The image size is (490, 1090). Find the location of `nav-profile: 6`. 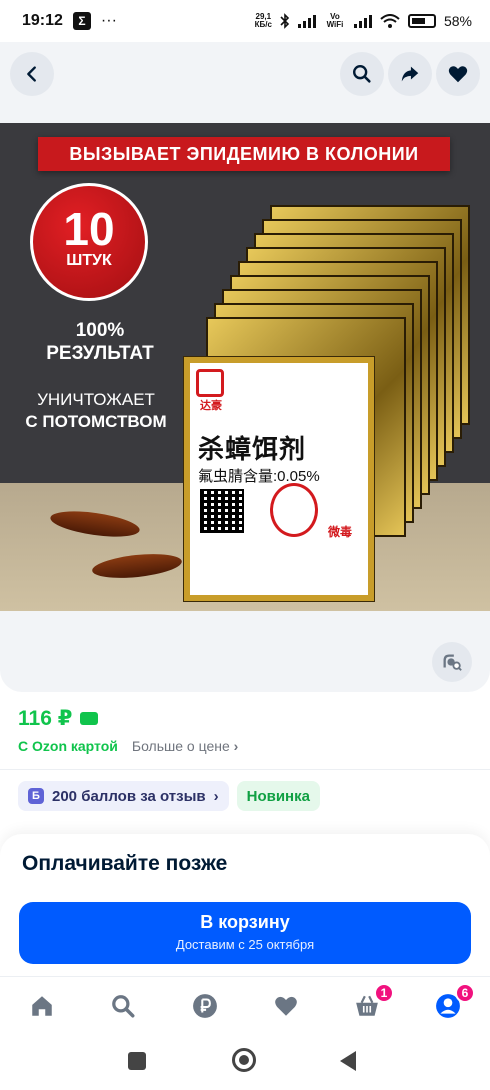

nav-profile: 6 is located at coordinates (454, 1002).